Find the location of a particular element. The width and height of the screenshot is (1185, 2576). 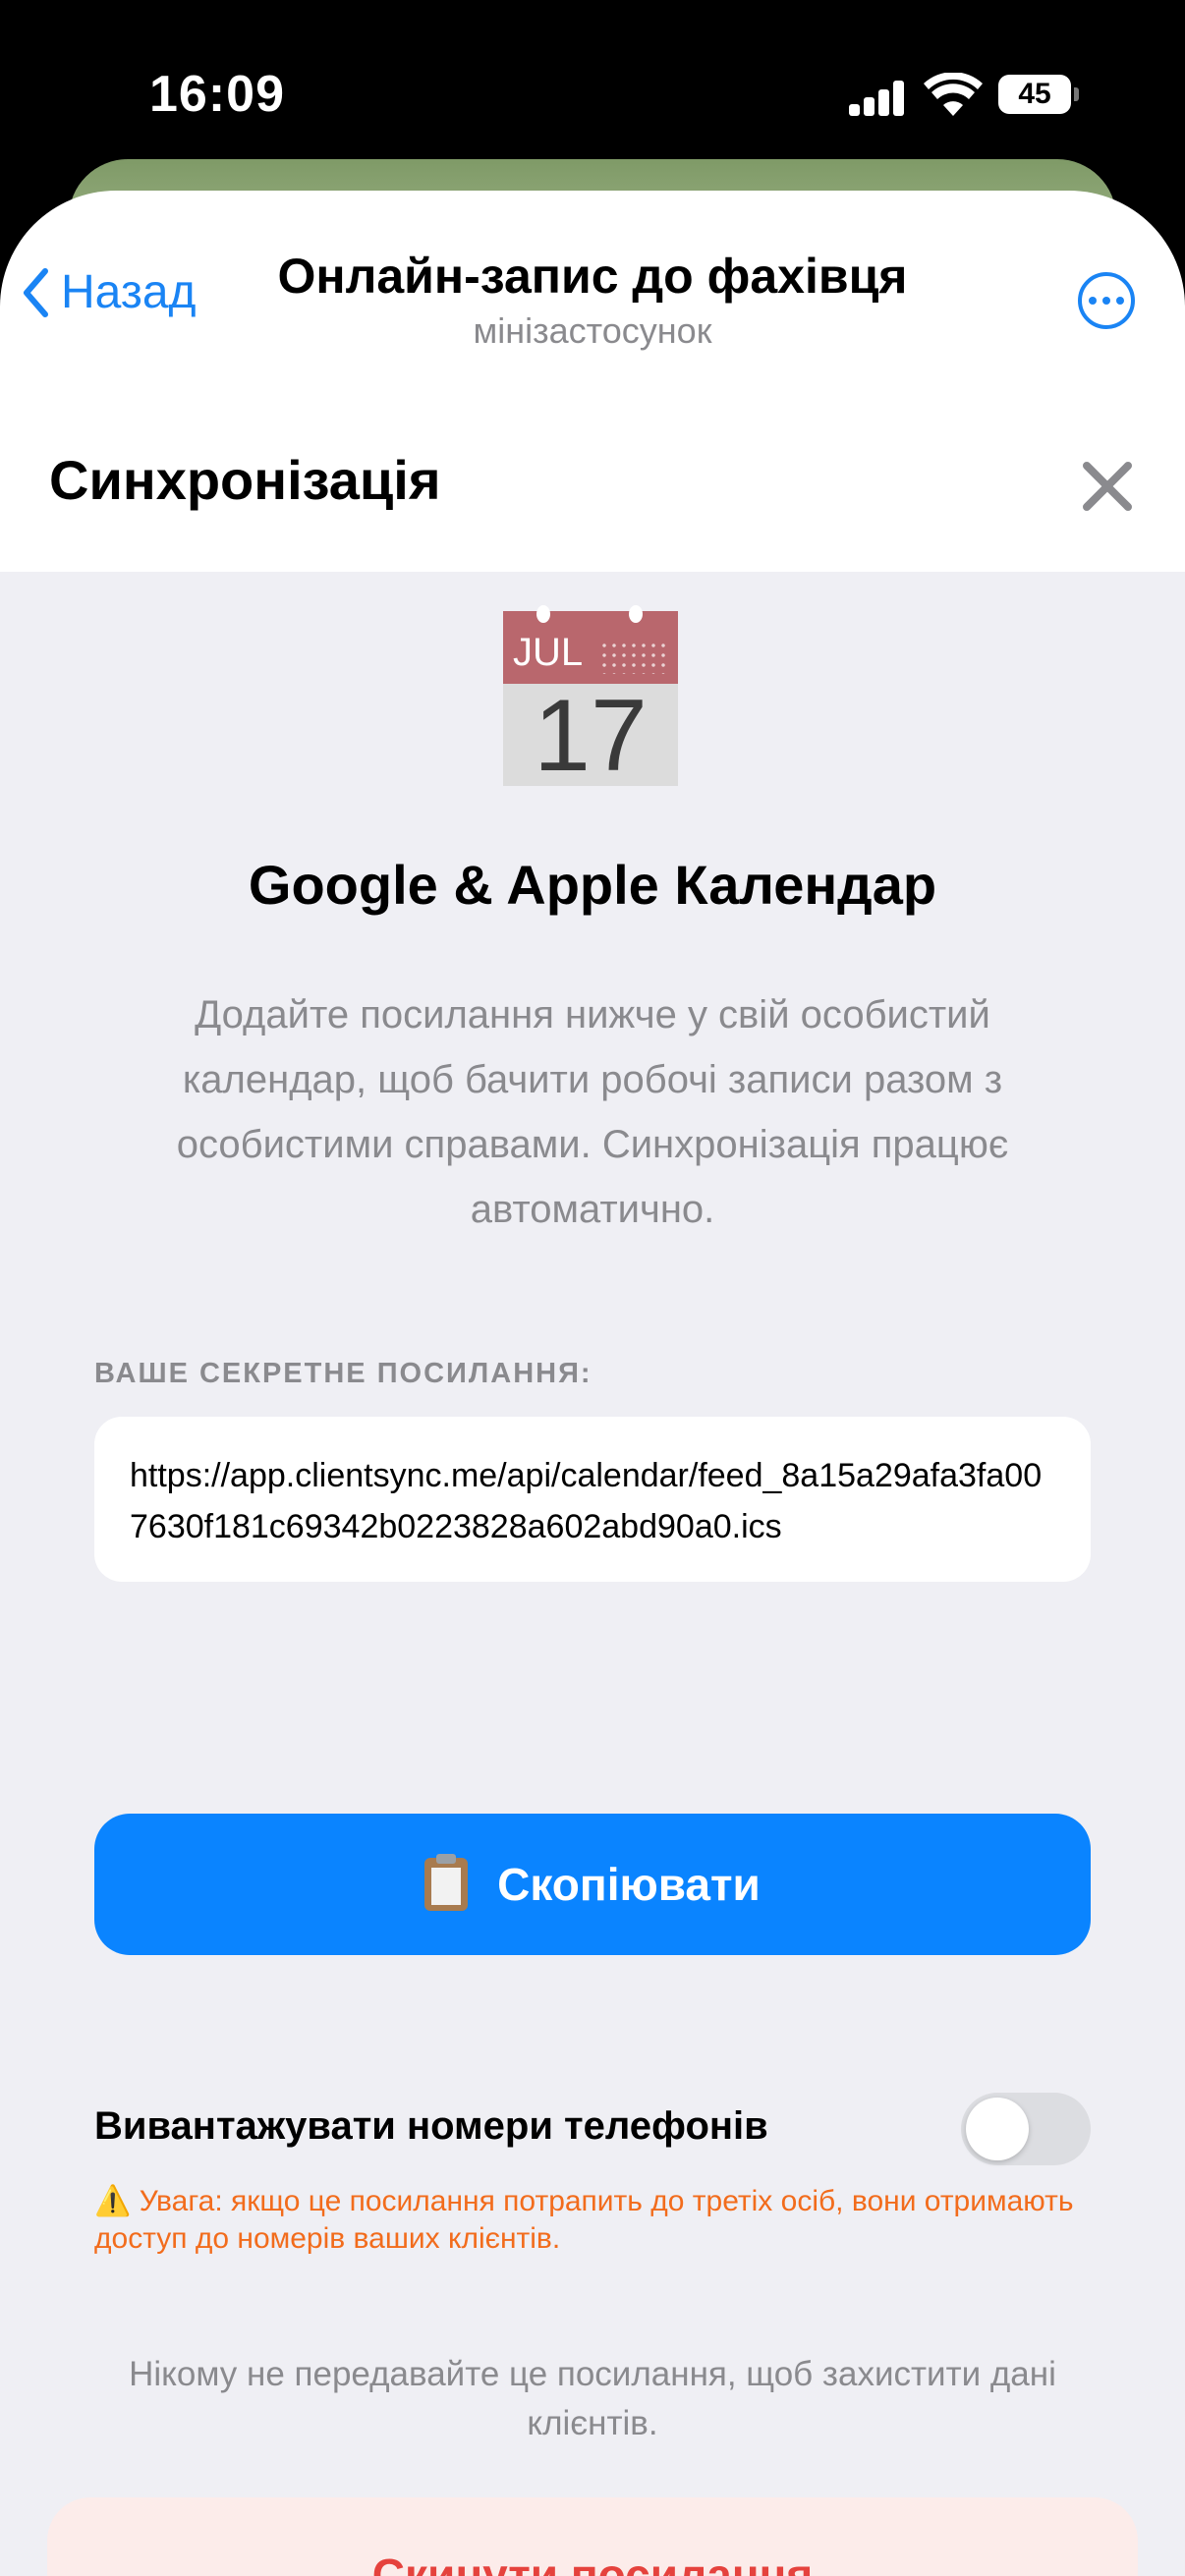

phones-toggle is located at coordinates (1026, 2129).